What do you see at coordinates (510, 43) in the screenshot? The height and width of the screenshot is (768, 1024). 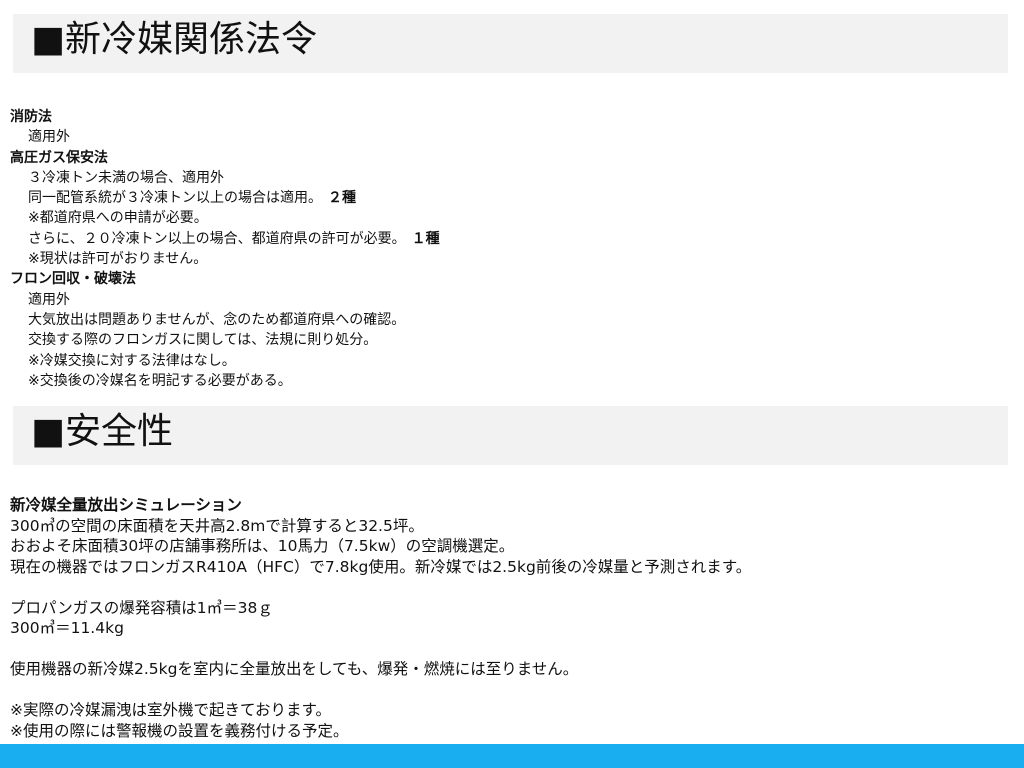 I see `section-header-law: ■新冷媒関係法令` at bounding box center [510, 43].